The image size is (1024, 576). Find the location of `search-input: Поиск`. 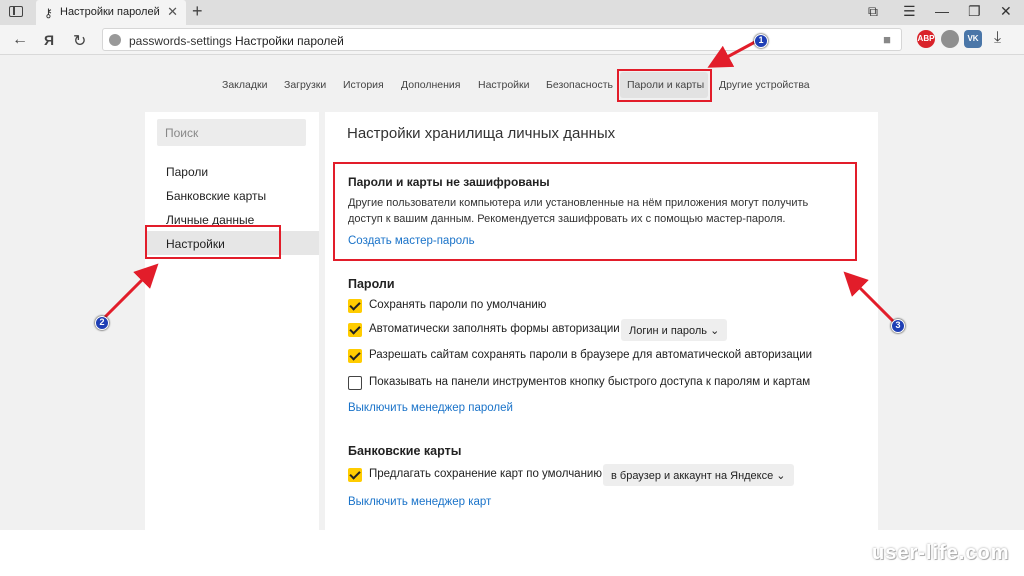

search-input: Поиск is located at coordinates (231, 132).